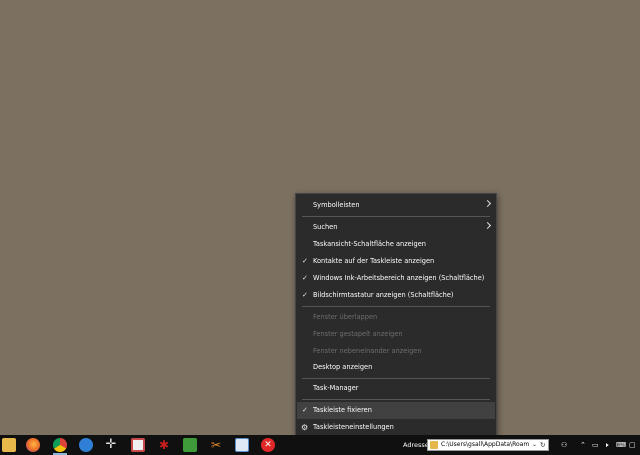  What do you see at coordinates (138, 445) in the screenshot?
I see `app-window-icon` at bounding box center [138, 445].